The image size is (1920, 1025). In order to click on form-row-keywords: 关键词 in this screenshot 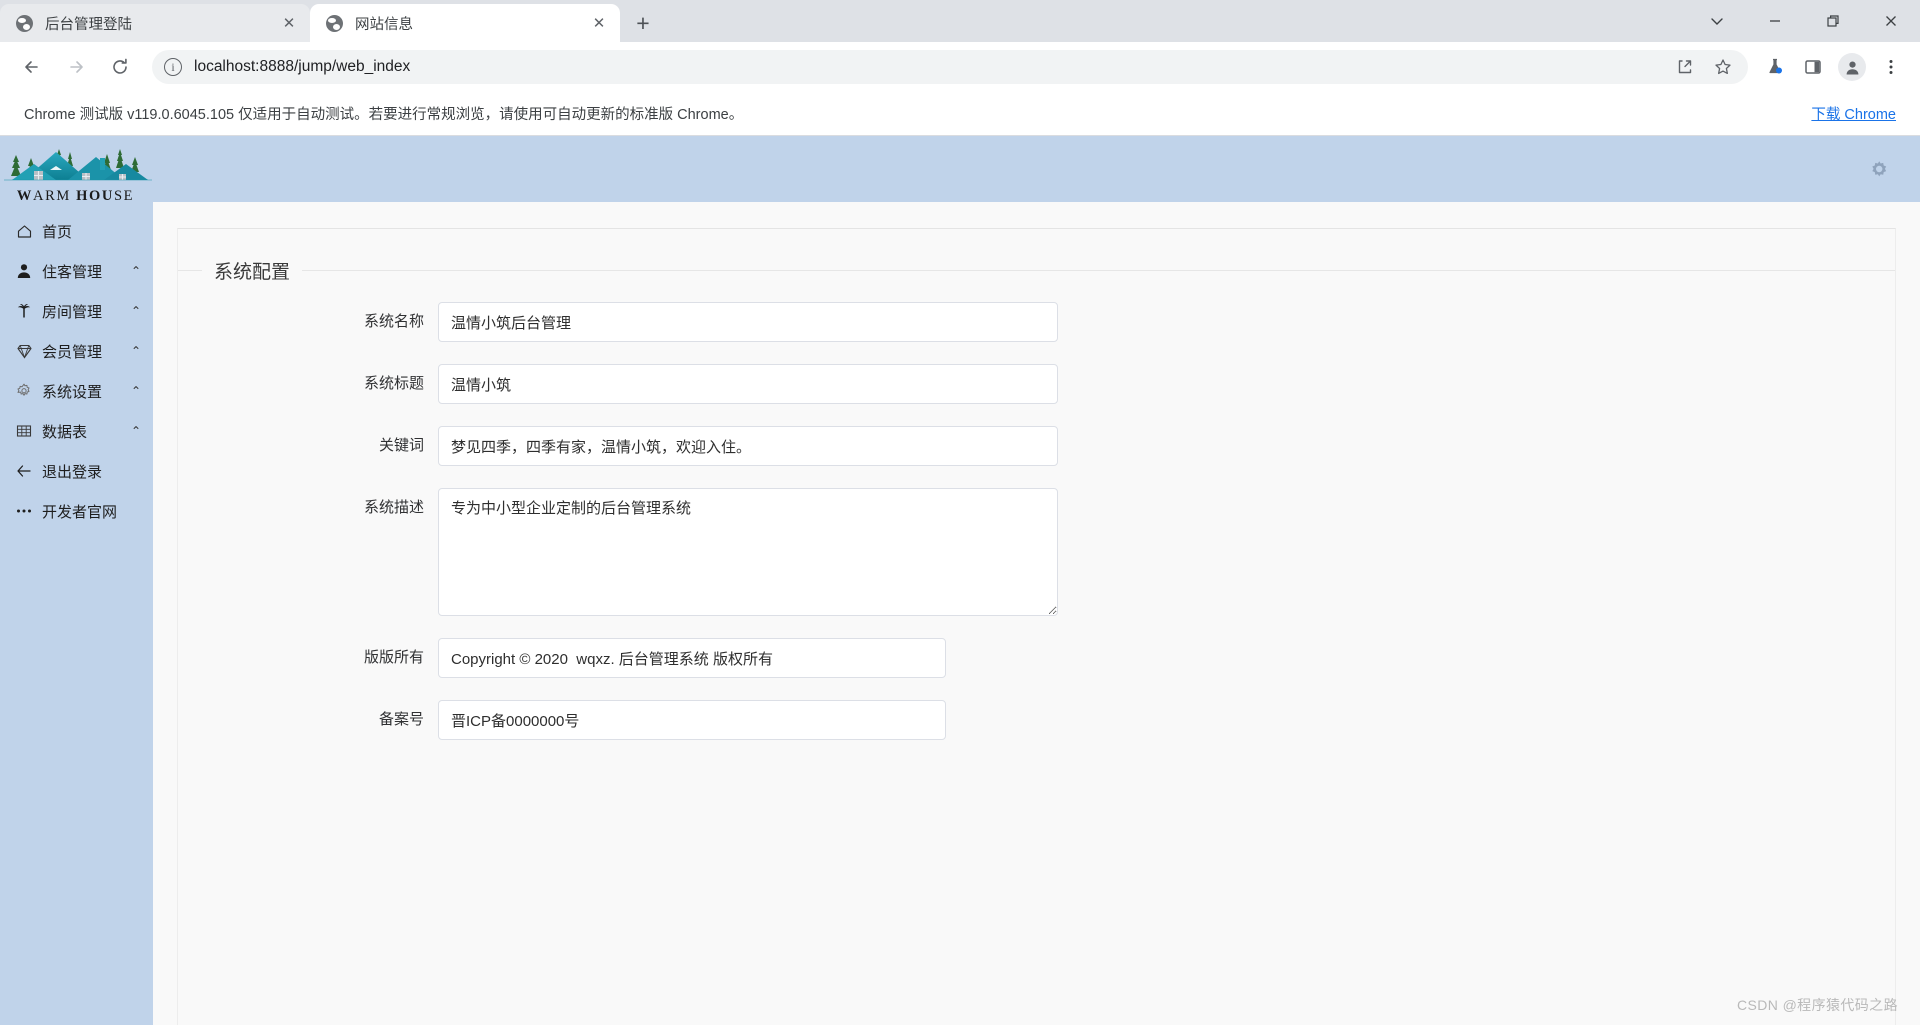, I will do `click(1036, 446)`.